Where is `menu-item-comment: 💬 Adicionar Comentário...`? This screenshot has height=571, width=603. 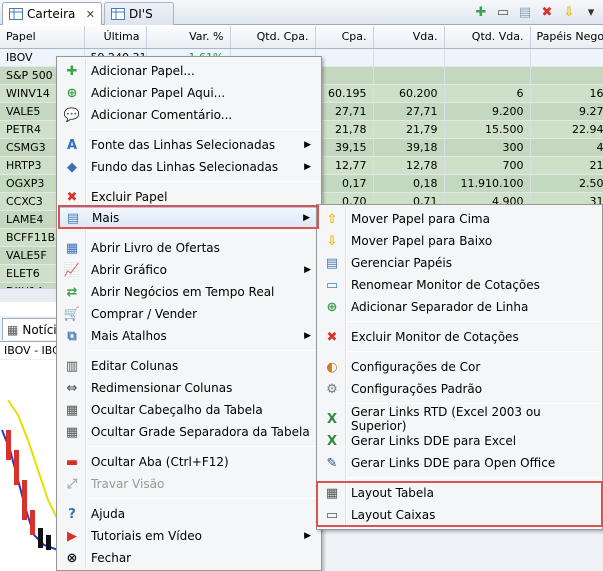
menu-item-comment: 💬 Adicionar Comentário... is located at coordinates (189, 115).